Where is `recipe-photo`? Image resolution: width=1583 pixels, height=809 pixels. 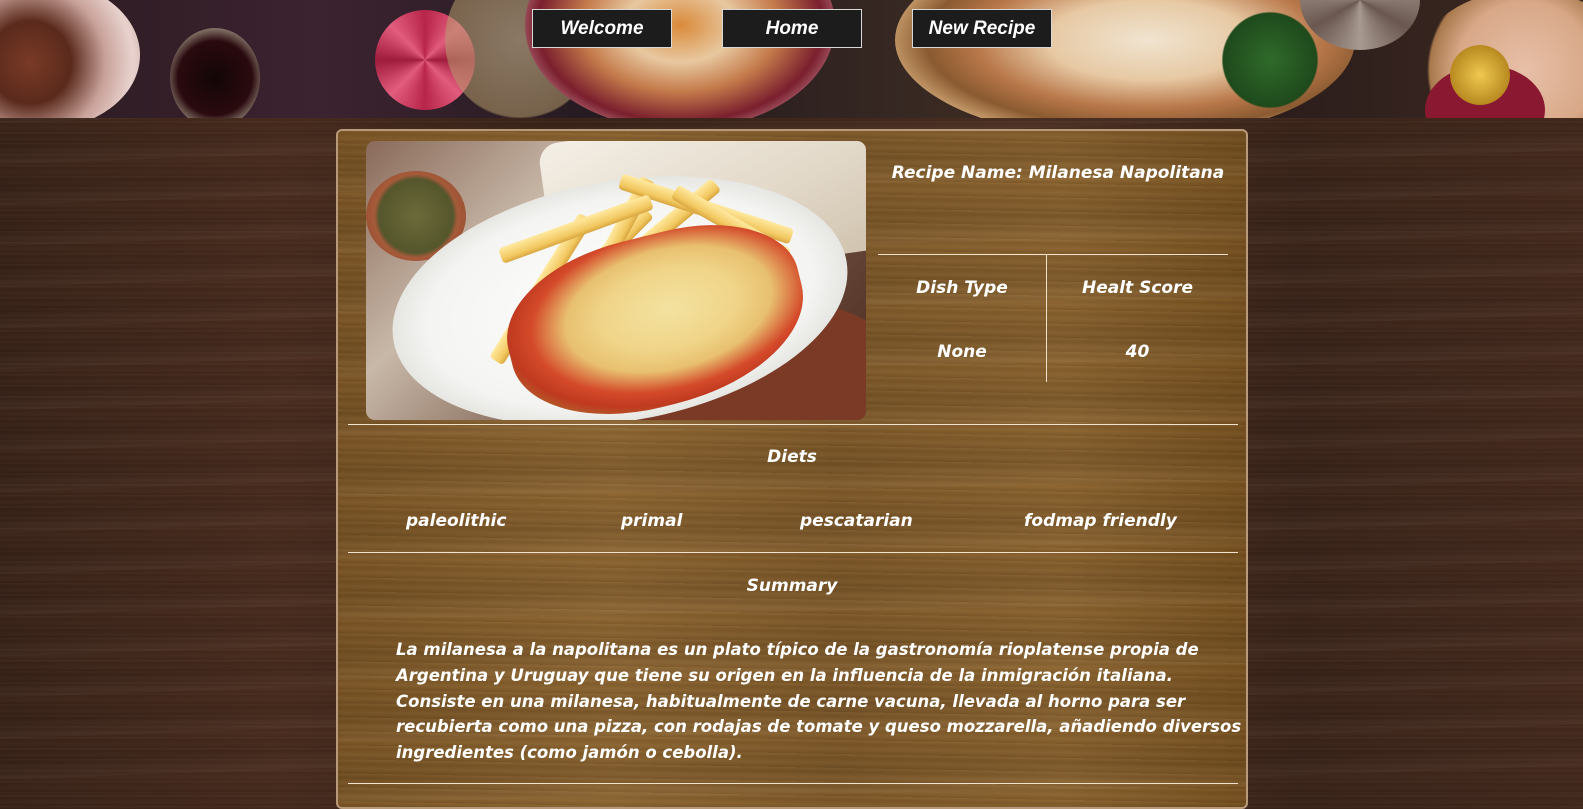 recipe-photo is located at coordinates (616, 280).